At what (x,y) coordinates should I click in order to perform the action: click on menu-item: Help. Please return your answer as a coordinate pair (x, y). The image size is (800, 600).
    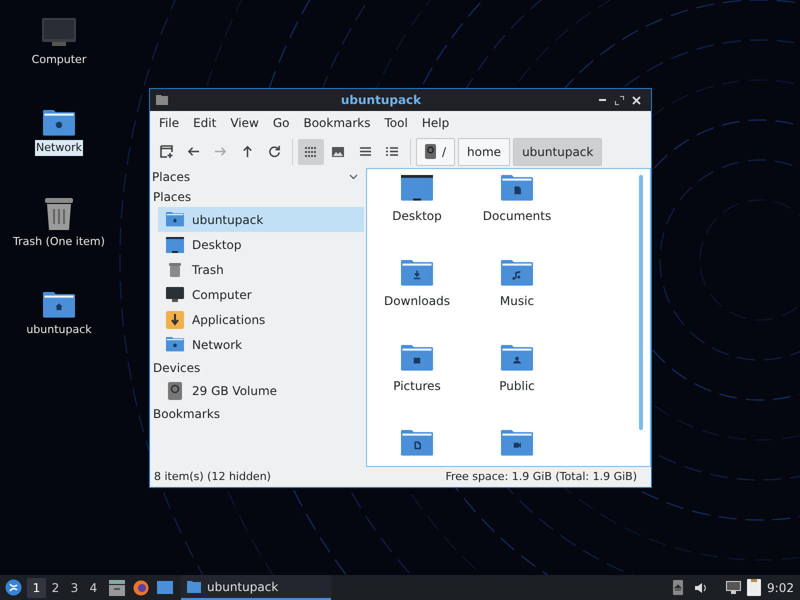
    Looking at the image, I should click on (436, 123).